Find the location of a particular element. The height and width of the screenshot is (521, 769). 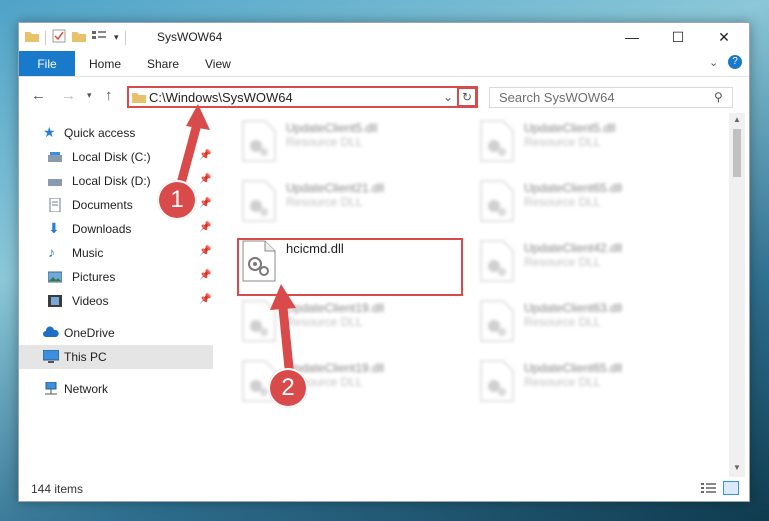

step-badge-1: 1 is located at coordinates (177, 200).